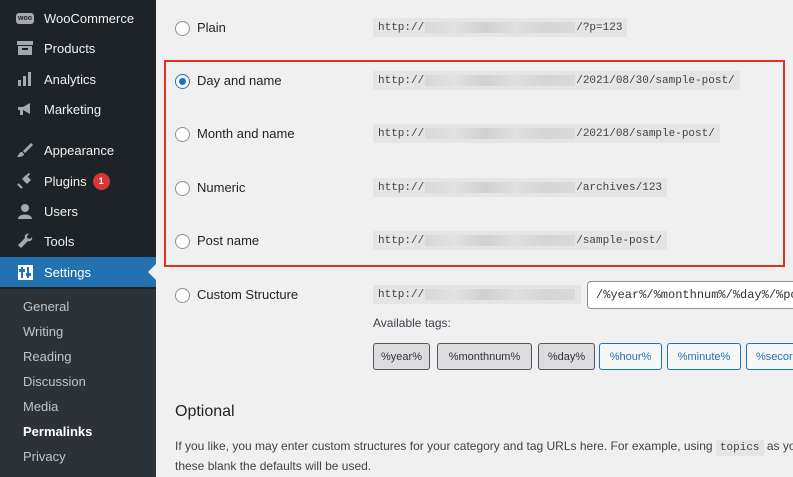 The image size is (793, 477). Describe the element at coordinates (246, 133) in the screenshot. I see `option-label: Month and name` at that location.